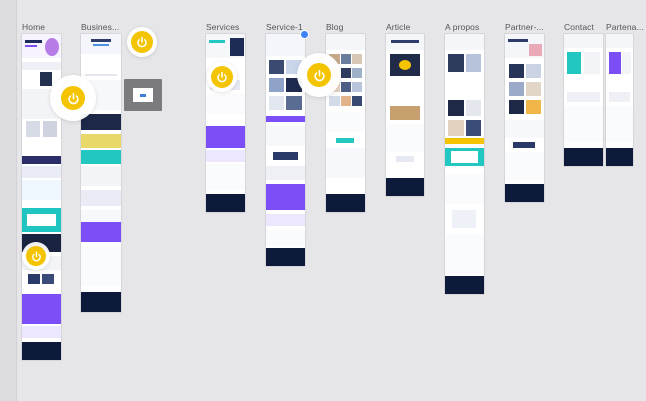 This screenshot has width=646, height=401. Describe the element at coordinates (462, 27) in the screenshot. I see `frame-label-a-propos: A propos` at that location.